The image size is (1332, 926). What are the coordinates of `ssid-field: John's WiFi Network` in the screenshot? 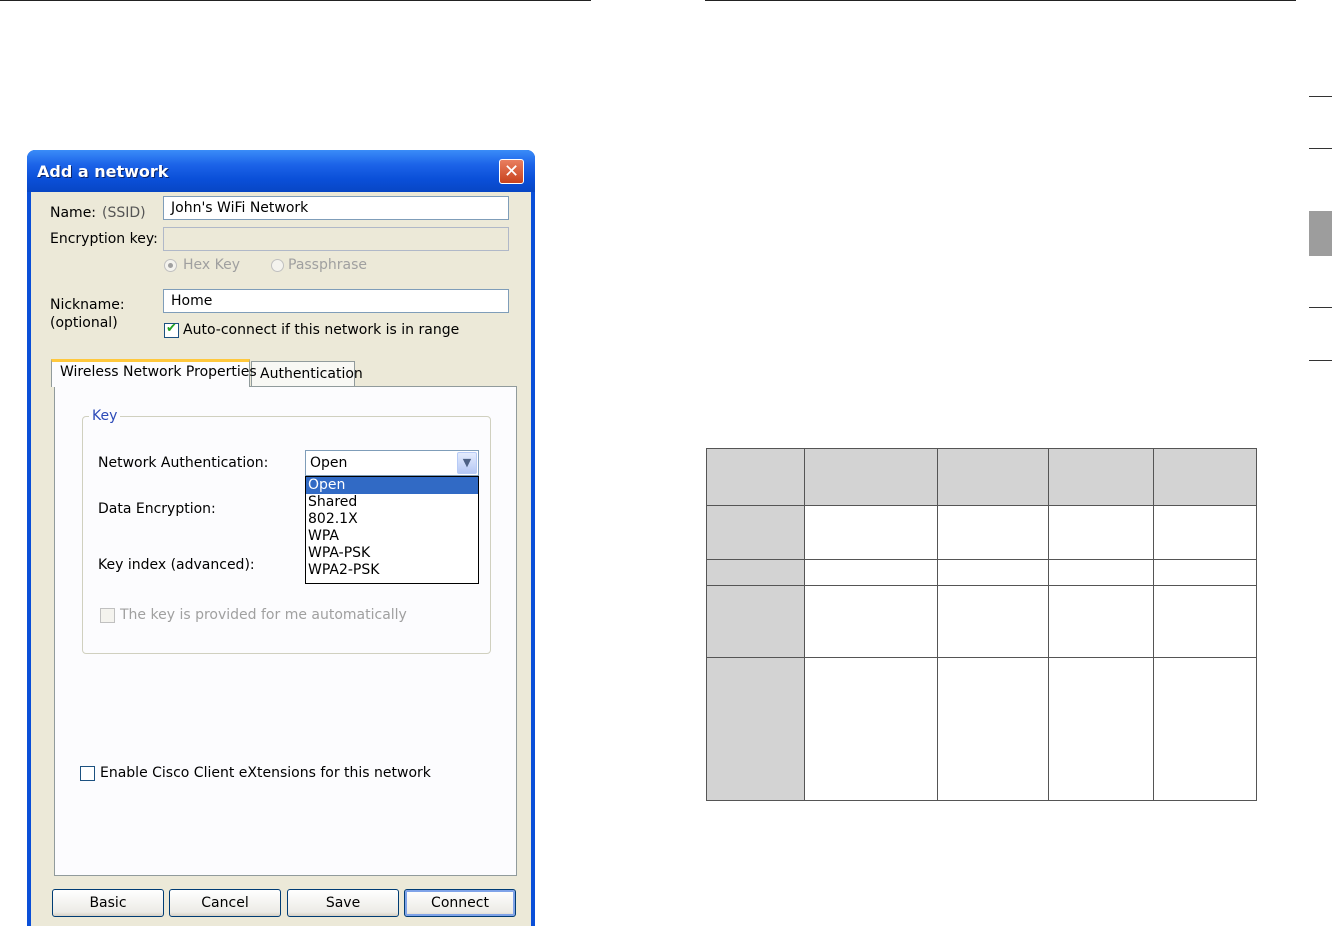 It's located at (336, 208).